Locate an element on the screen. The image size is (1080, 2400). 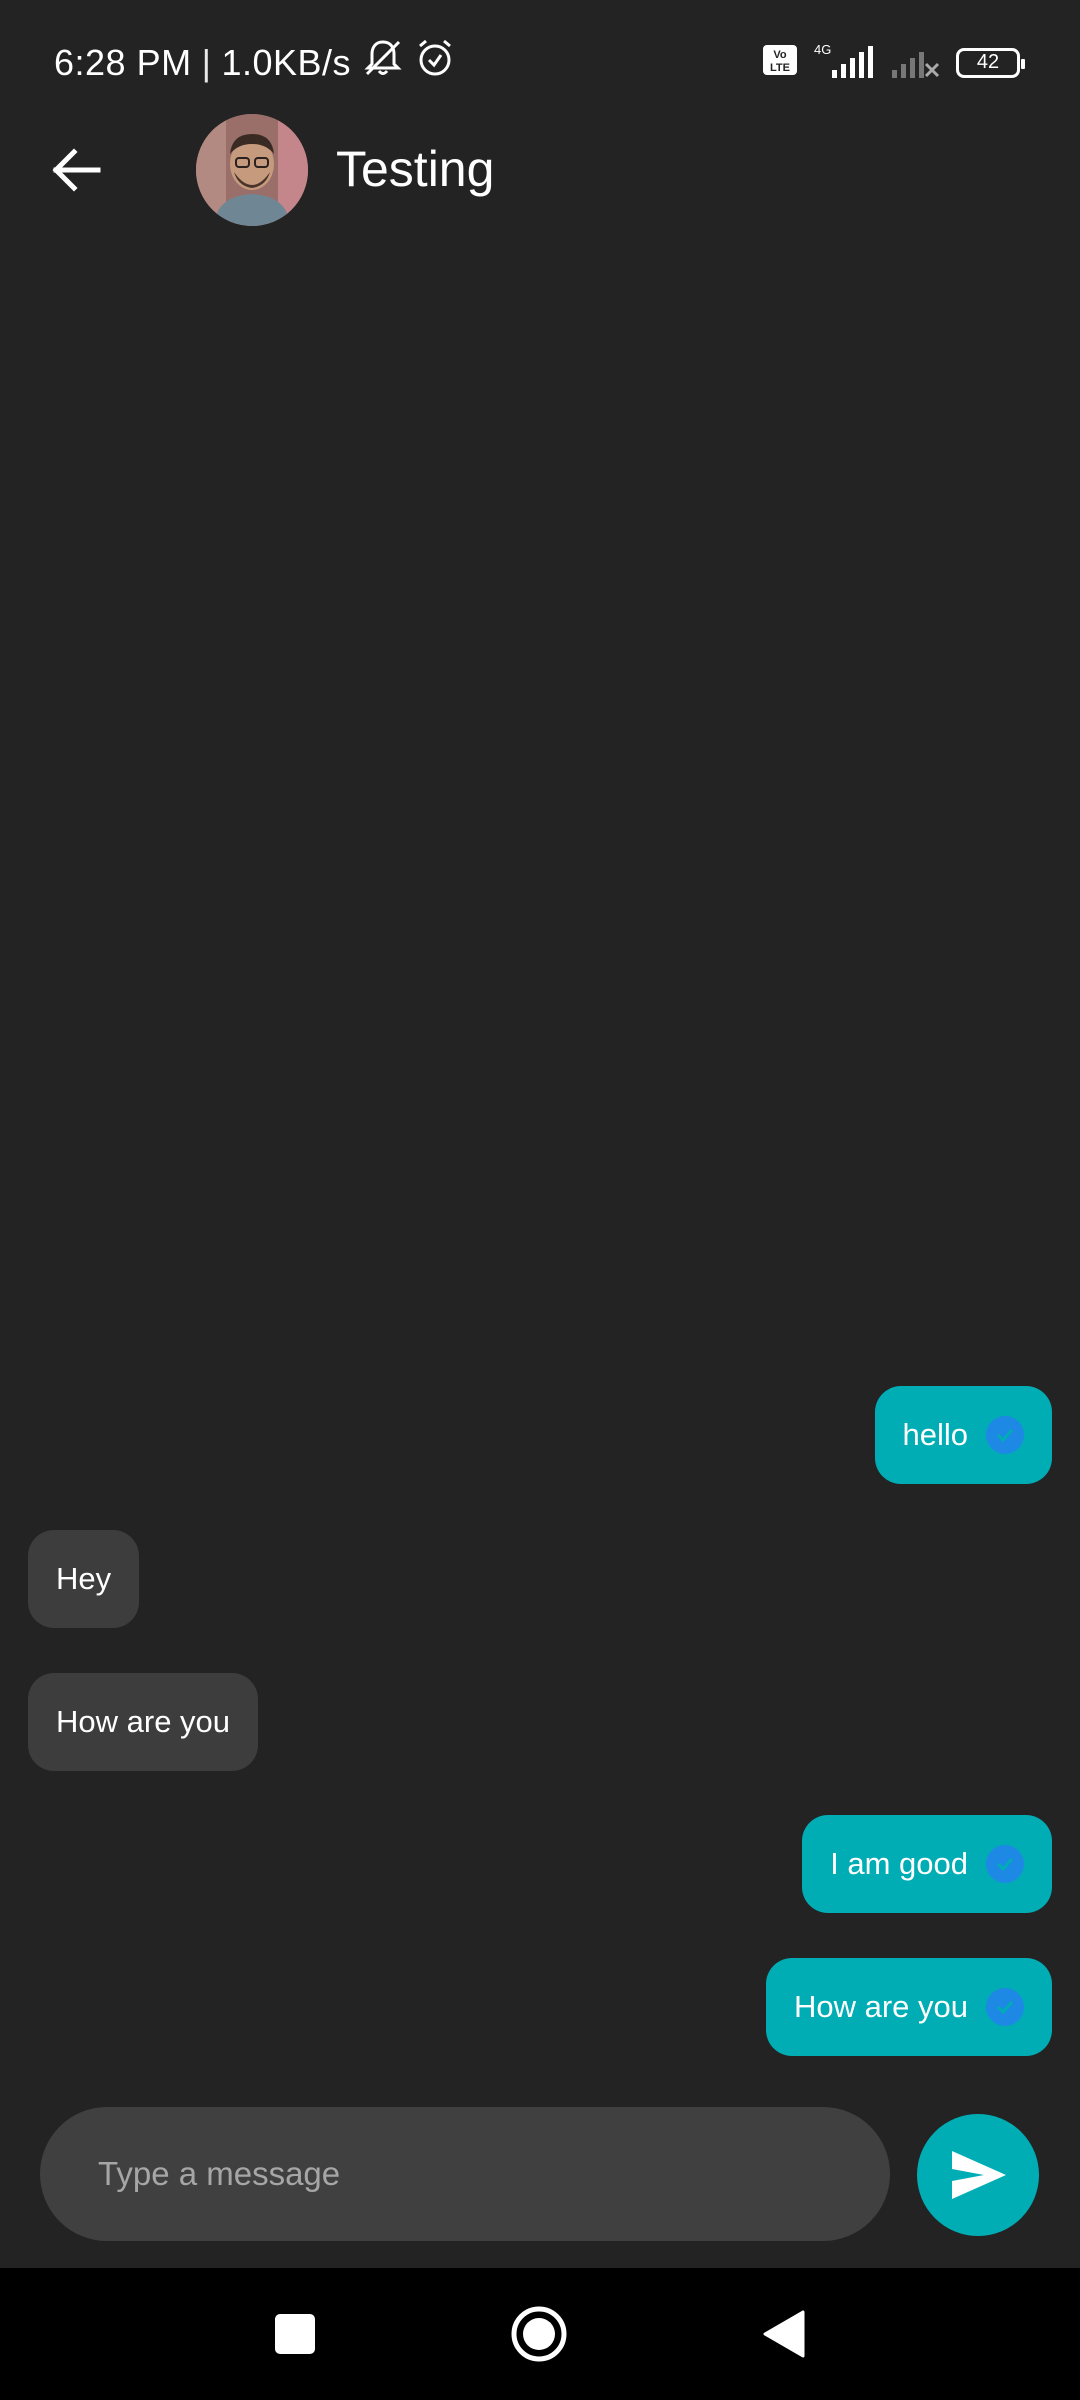
signal-4g-icon: 4G is located at coordinates (844, 62).